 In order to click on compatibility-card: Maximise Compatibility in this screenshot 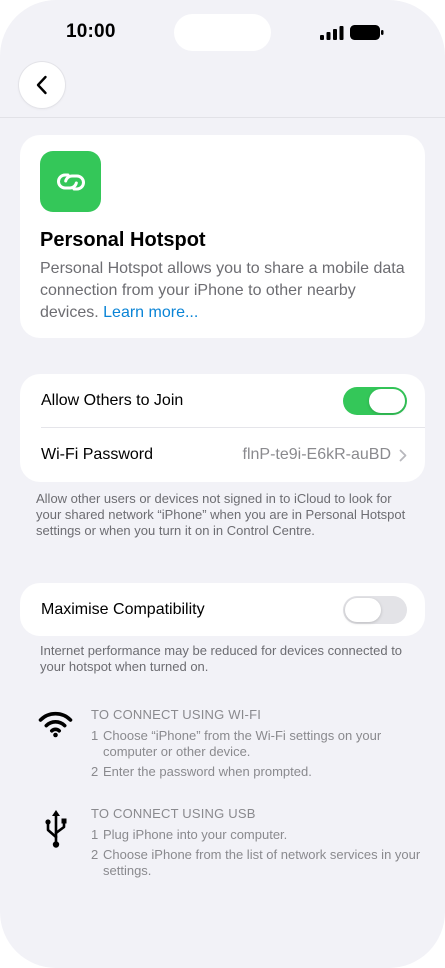, I will do `click(222, 609)`.